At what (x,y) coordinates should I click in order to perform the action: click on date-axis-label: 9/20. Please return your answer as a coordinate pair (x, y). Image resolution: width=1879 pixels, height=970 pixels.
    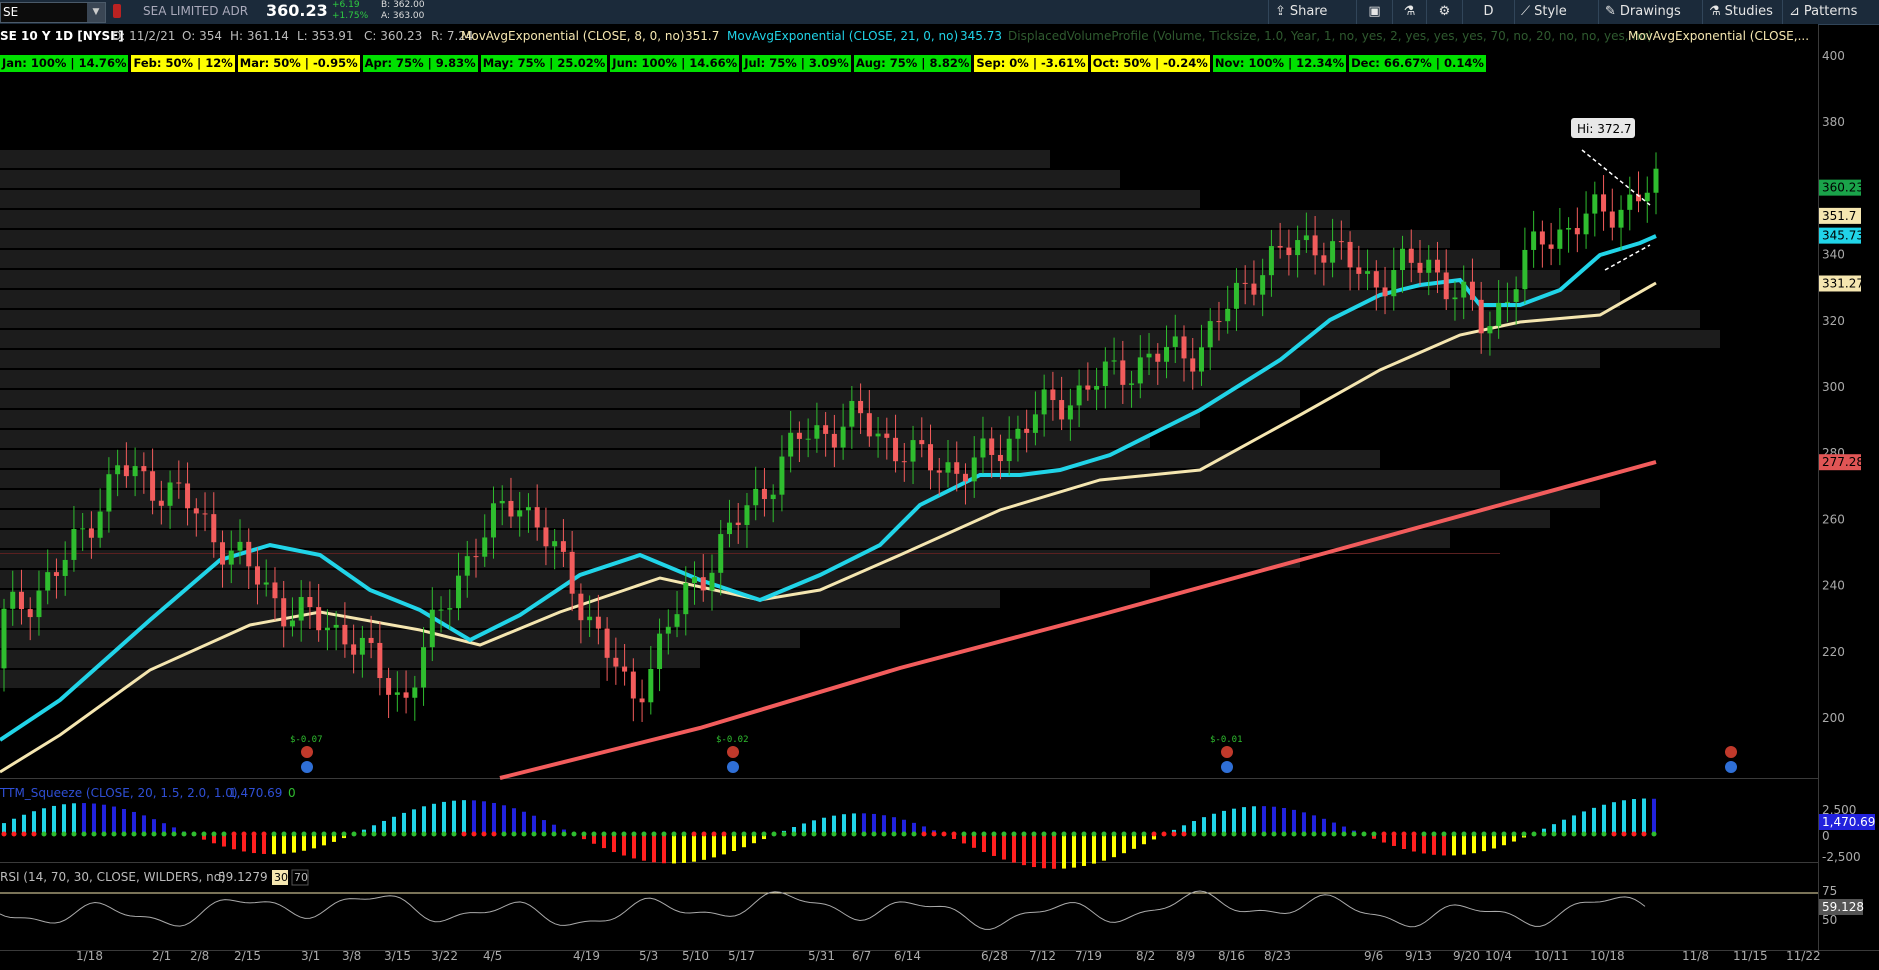
    Looking at the image, I should click on (1466, 956).